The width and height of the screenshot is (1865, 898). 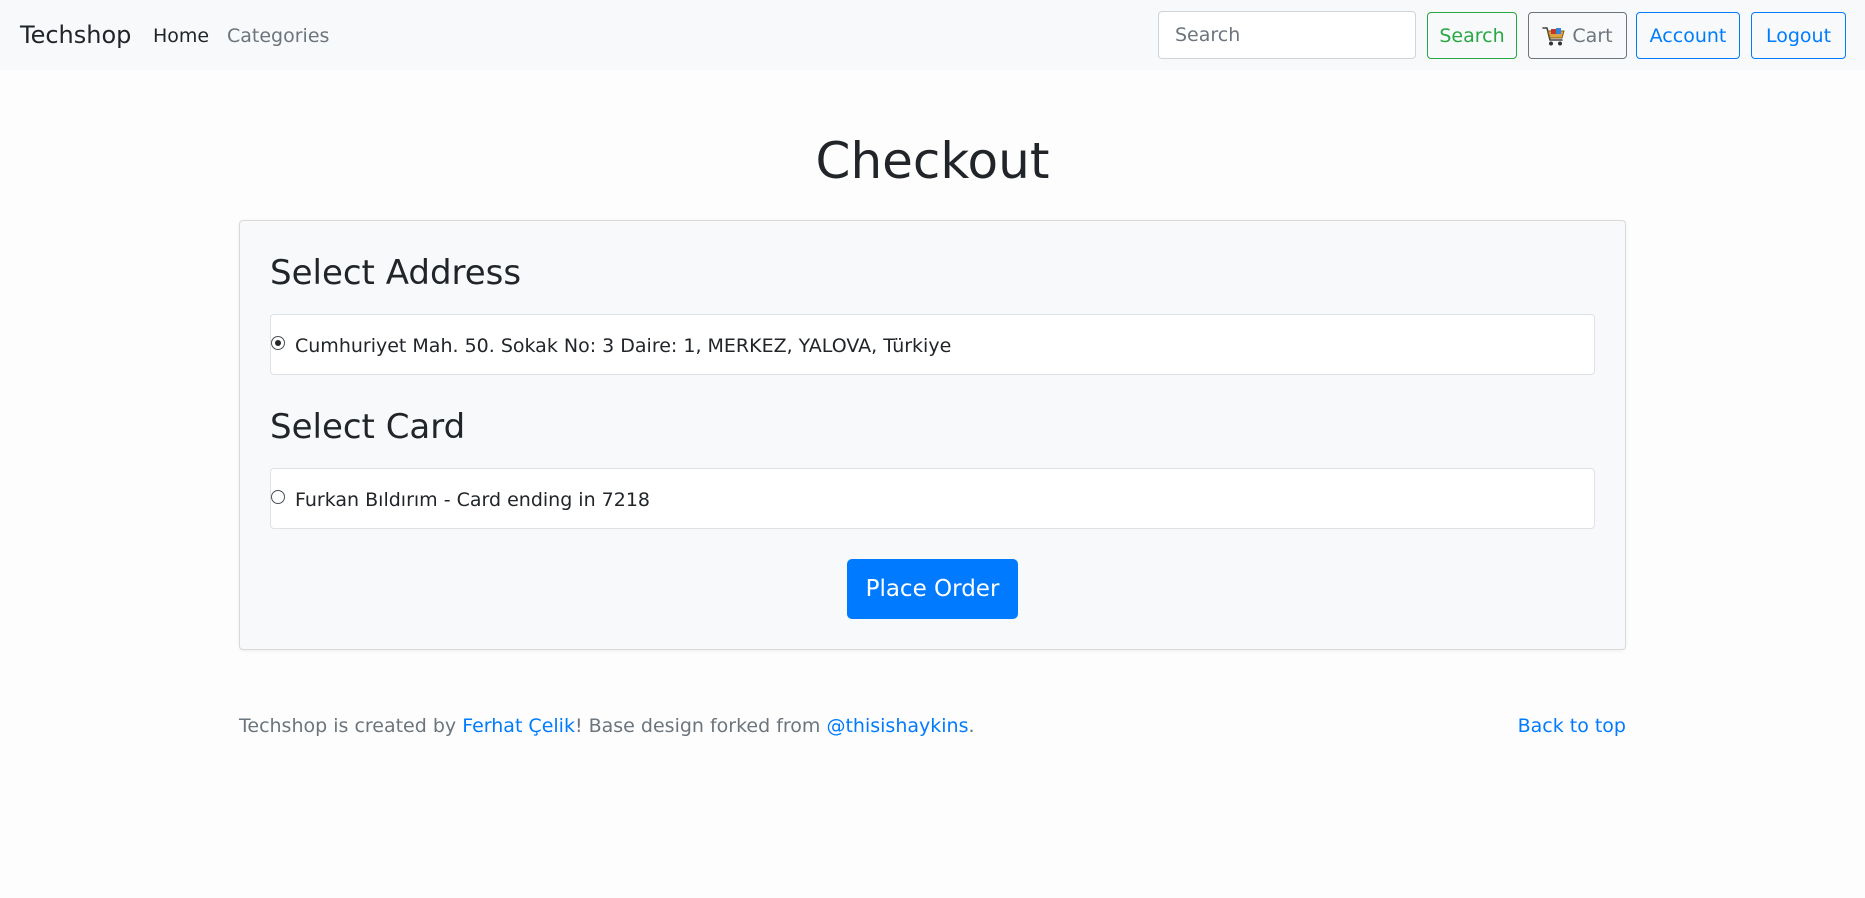 I want to click on select-address-heading: Select Address, so click(x=396, y=273).